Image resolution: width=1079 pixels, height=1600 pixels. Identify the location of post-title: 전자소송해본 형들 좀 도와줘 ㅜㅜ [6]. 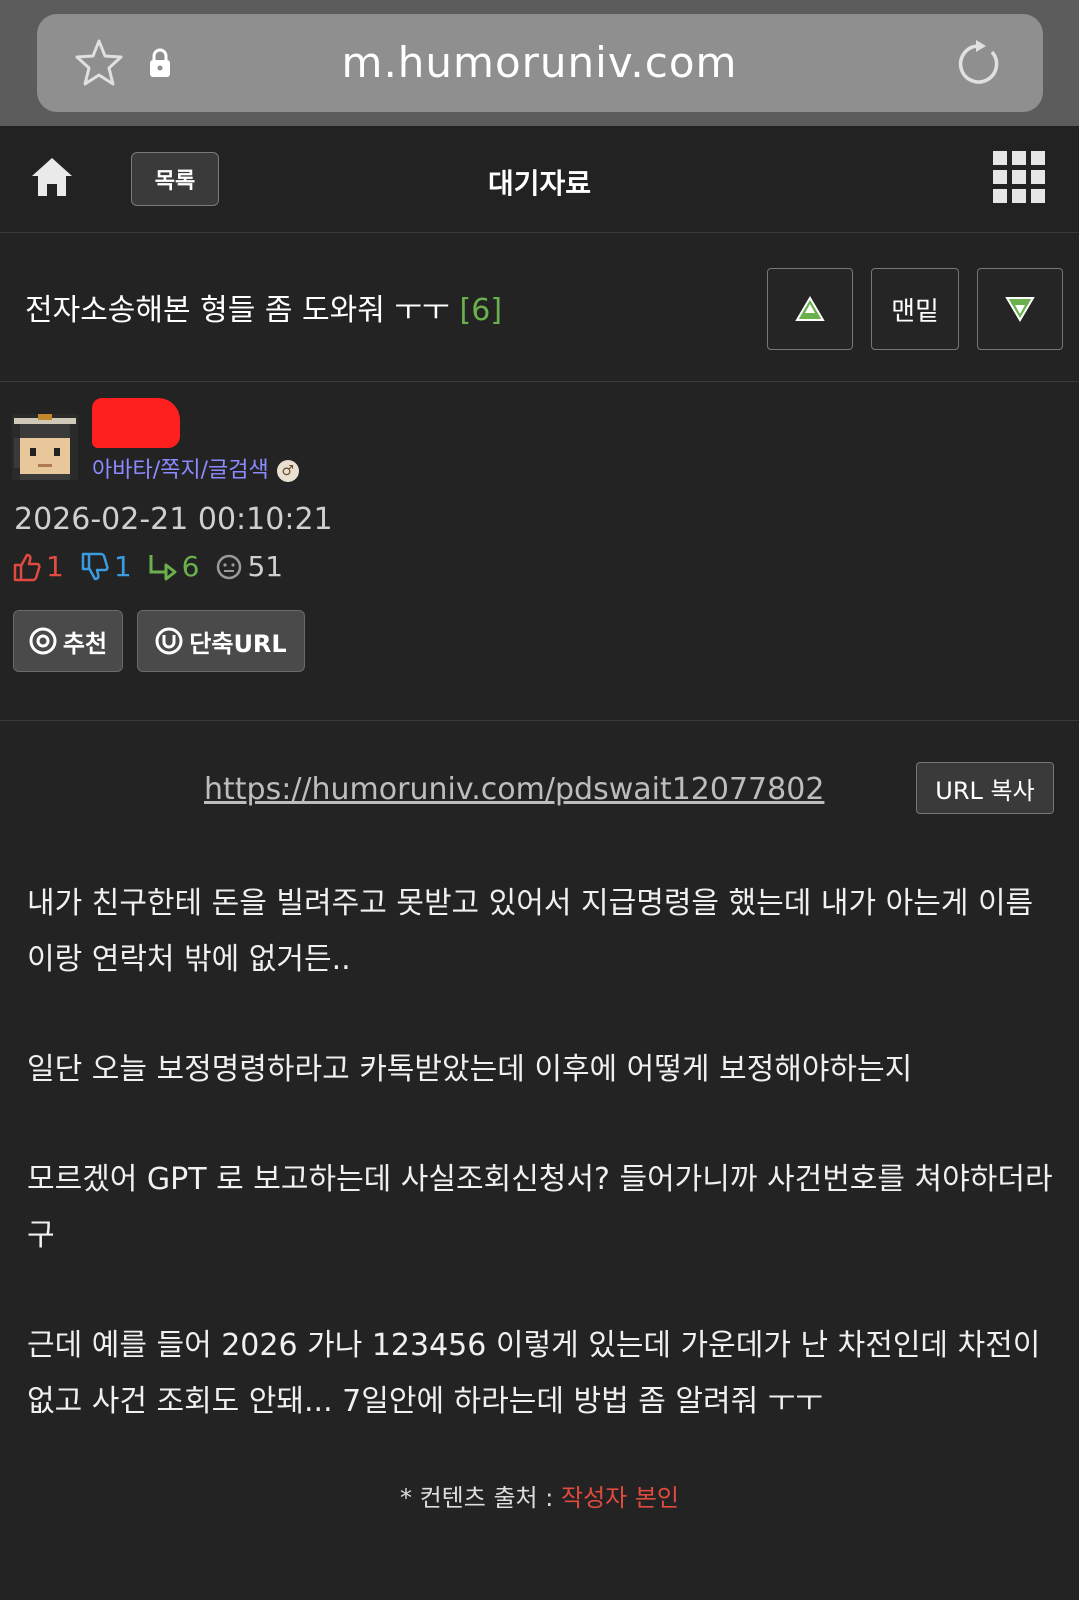
(263, 307).